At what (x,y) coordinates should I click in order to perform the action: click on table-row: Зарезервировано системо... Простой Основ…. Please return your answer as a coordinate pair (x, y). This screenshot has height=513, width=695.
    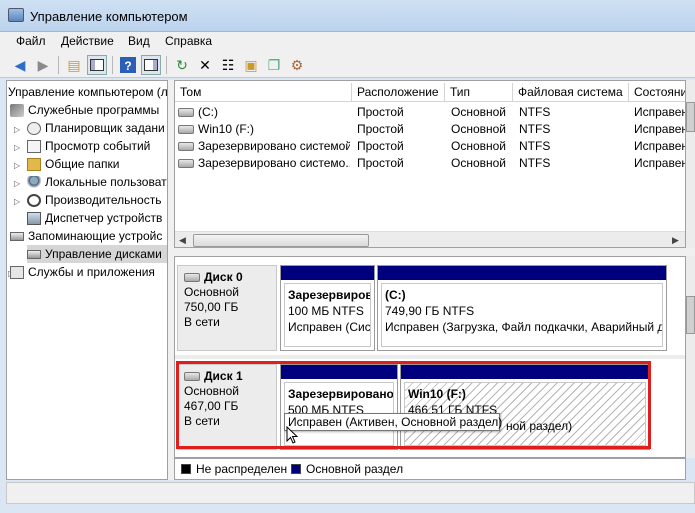
    Looking at the image, I should click on (430, 163).